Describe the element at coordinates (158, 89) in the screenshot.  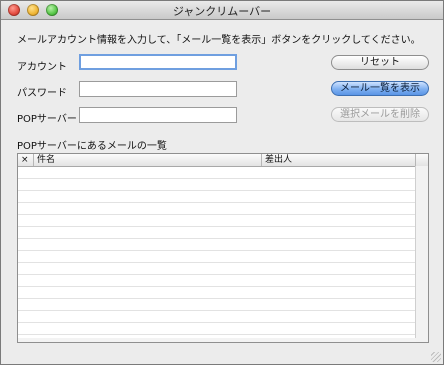
I see `password-input` at that location.